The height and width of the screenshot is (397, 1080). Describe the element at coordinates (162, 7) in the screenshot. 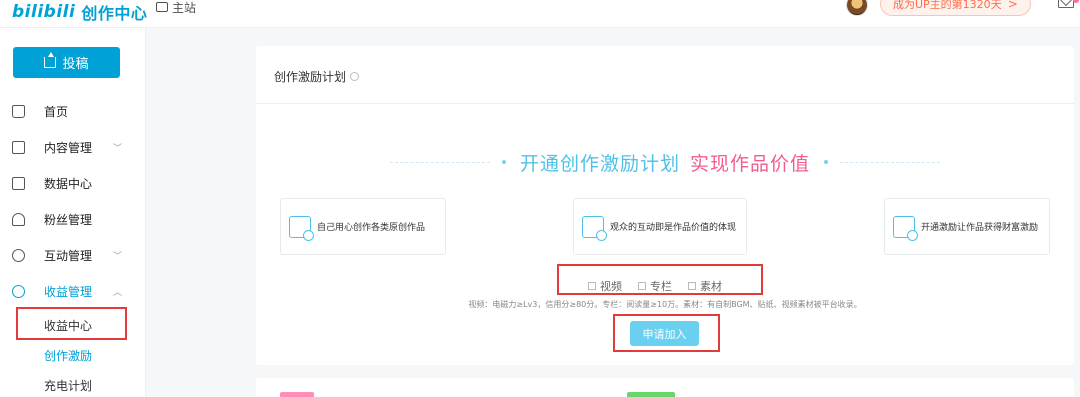

I see `tv-icon` at that location.